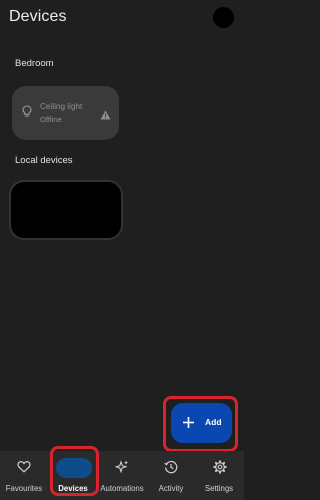 The height and width of the screenshot is (500, 320). I want to click on gear-icon, so click(220, 469).